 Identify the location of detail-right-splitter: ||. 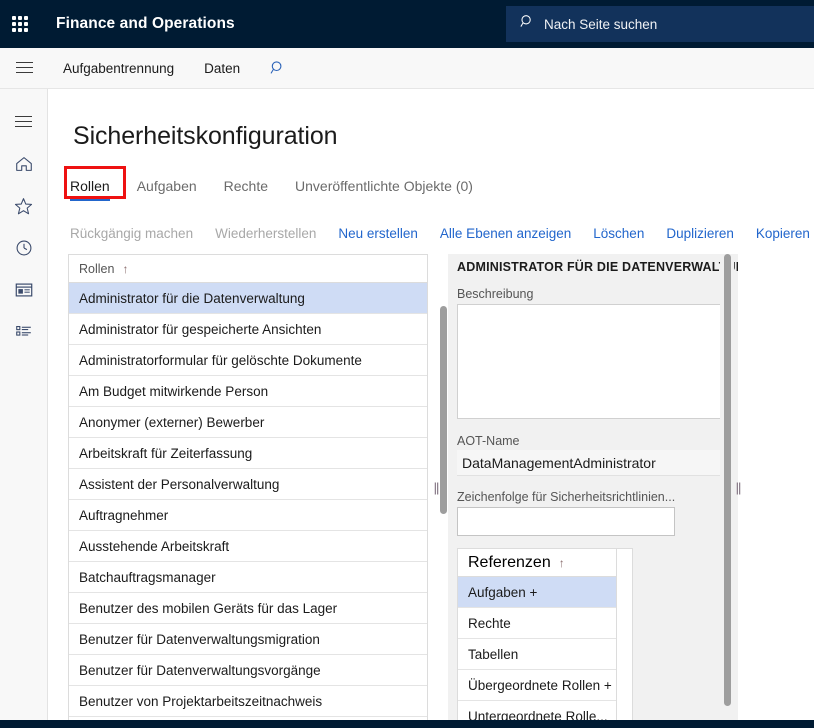
(738, 487).